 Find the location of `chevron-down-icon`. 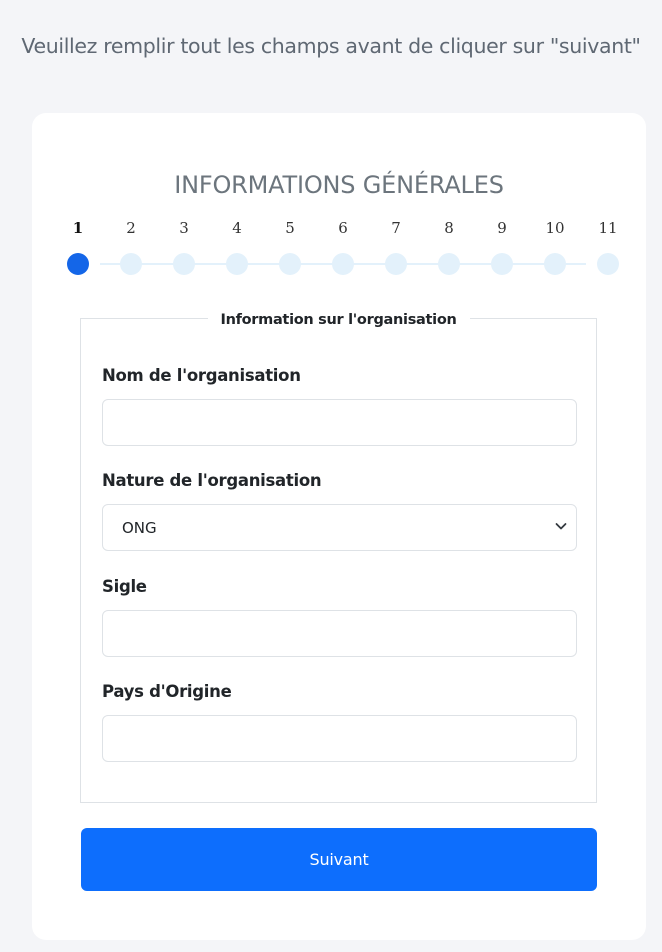

chevron-down-icon is located at coordinates (561, 526).